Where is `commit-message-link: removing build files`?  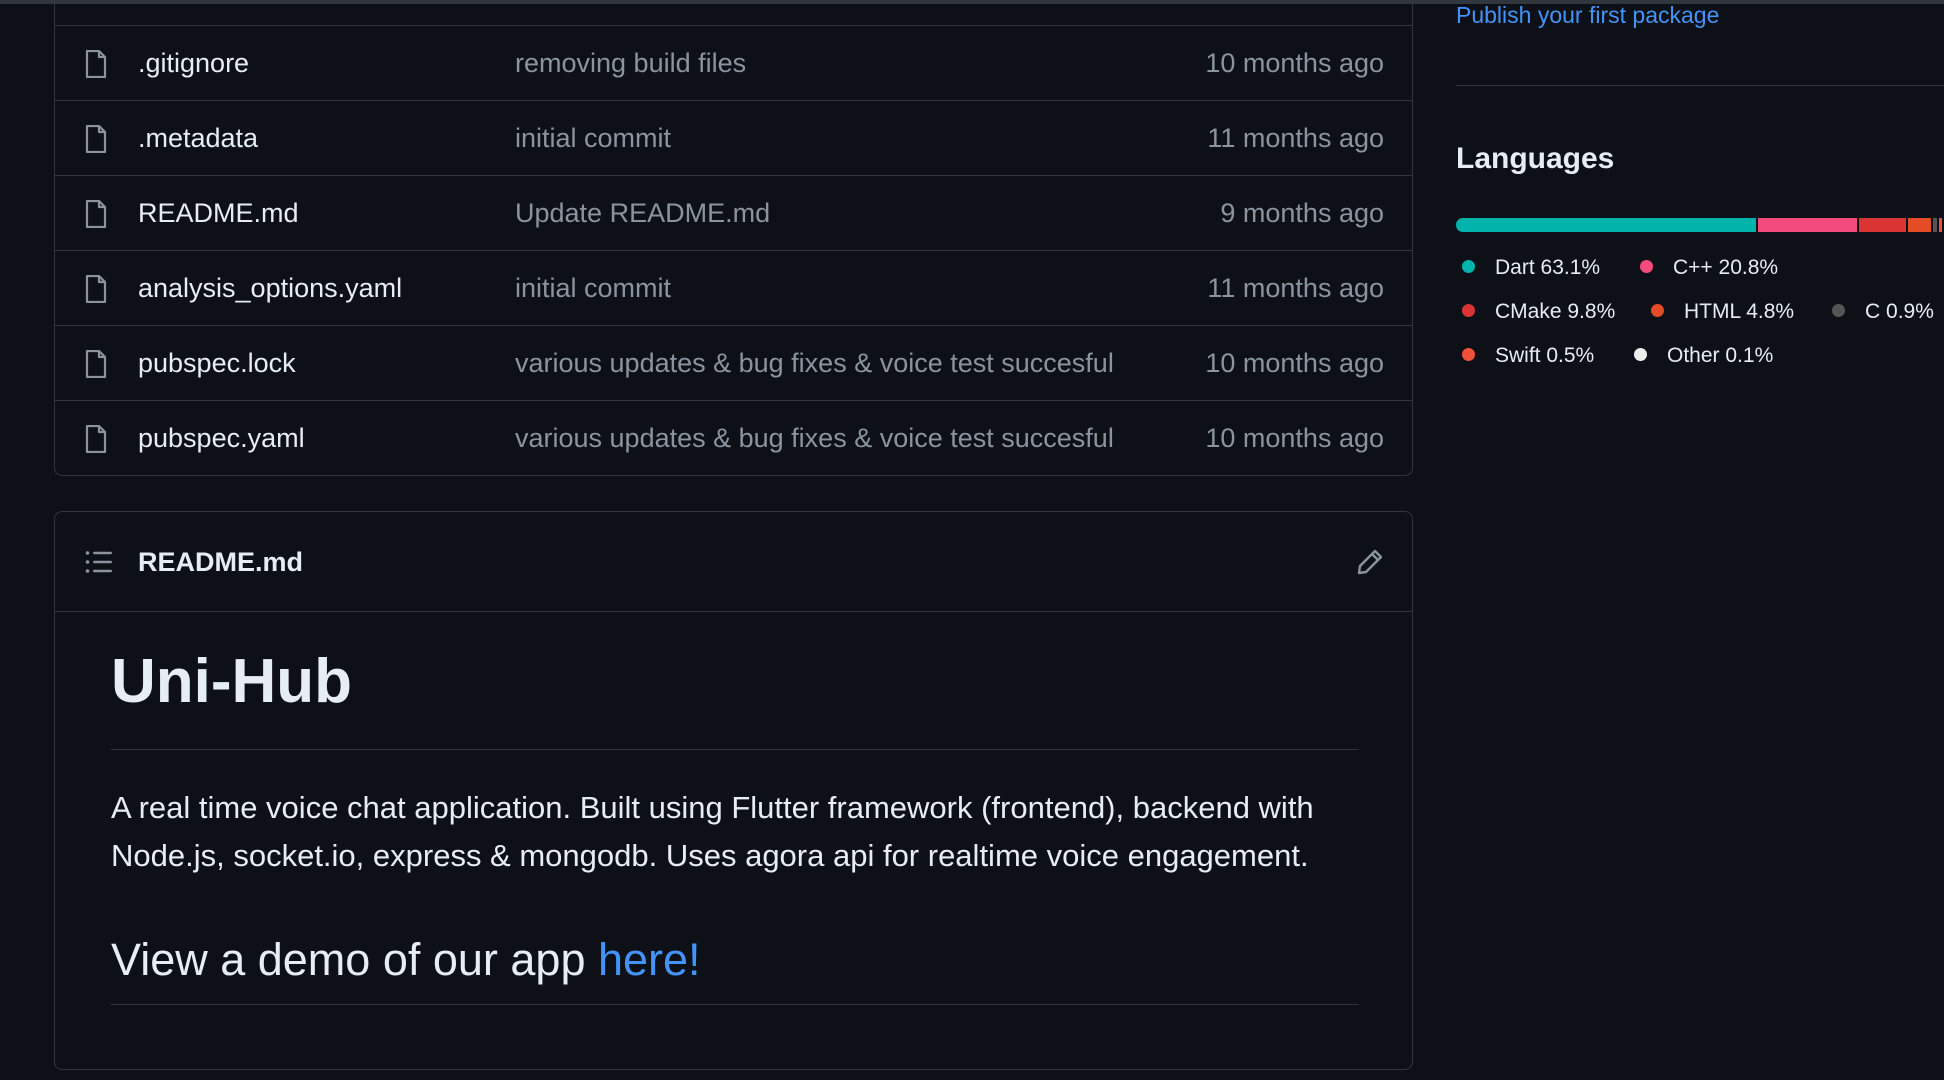
commit-message-link: removing build files is located at coordinates (630, 63).